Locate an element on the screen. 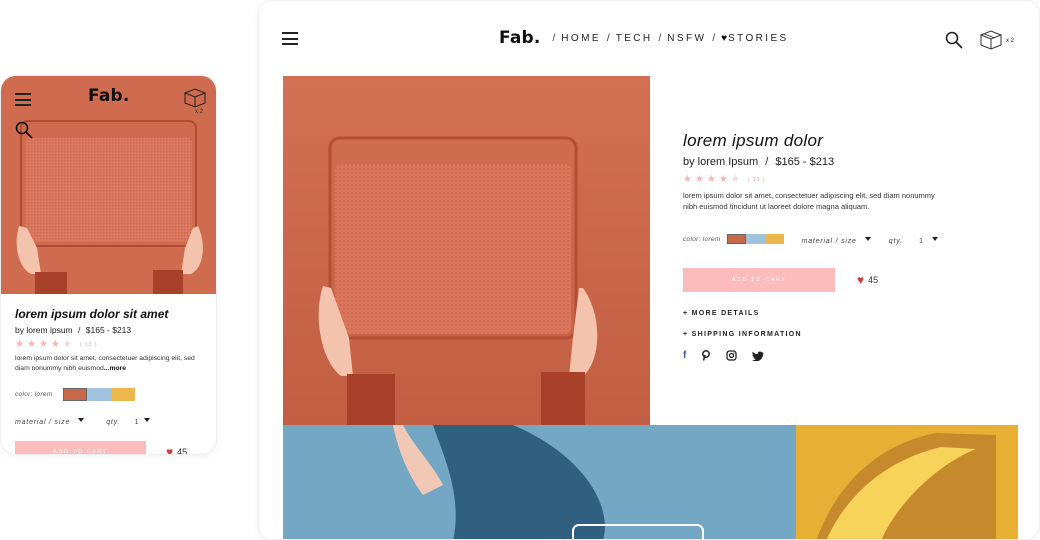 This screenshot has height=540, width=1040. instagram-icon is located at coordinates (731, 355).